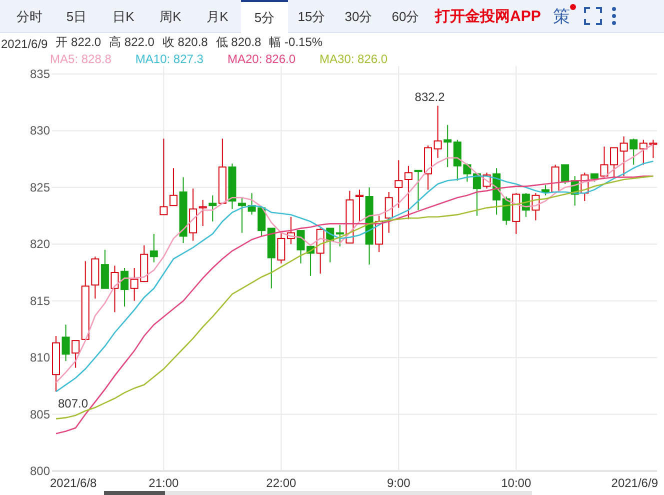 The height and width of the screenshot is (495, 664). What do you see at coordinates (40, 357) in the screenshot?
I see `y-axis-label: 810` at bounding box center [40, 357].